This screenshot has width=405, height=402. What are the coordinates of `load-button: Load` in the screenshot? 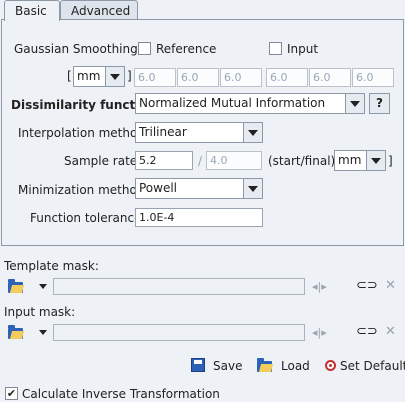 It's located at (295, 366).